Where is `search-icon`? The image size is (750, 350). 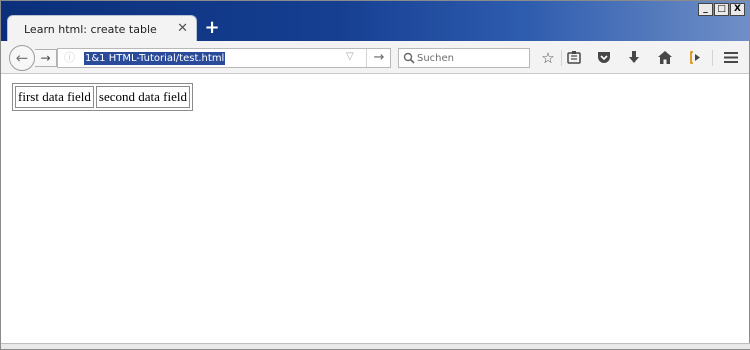 search-icon is located at coordinates (409, 58).